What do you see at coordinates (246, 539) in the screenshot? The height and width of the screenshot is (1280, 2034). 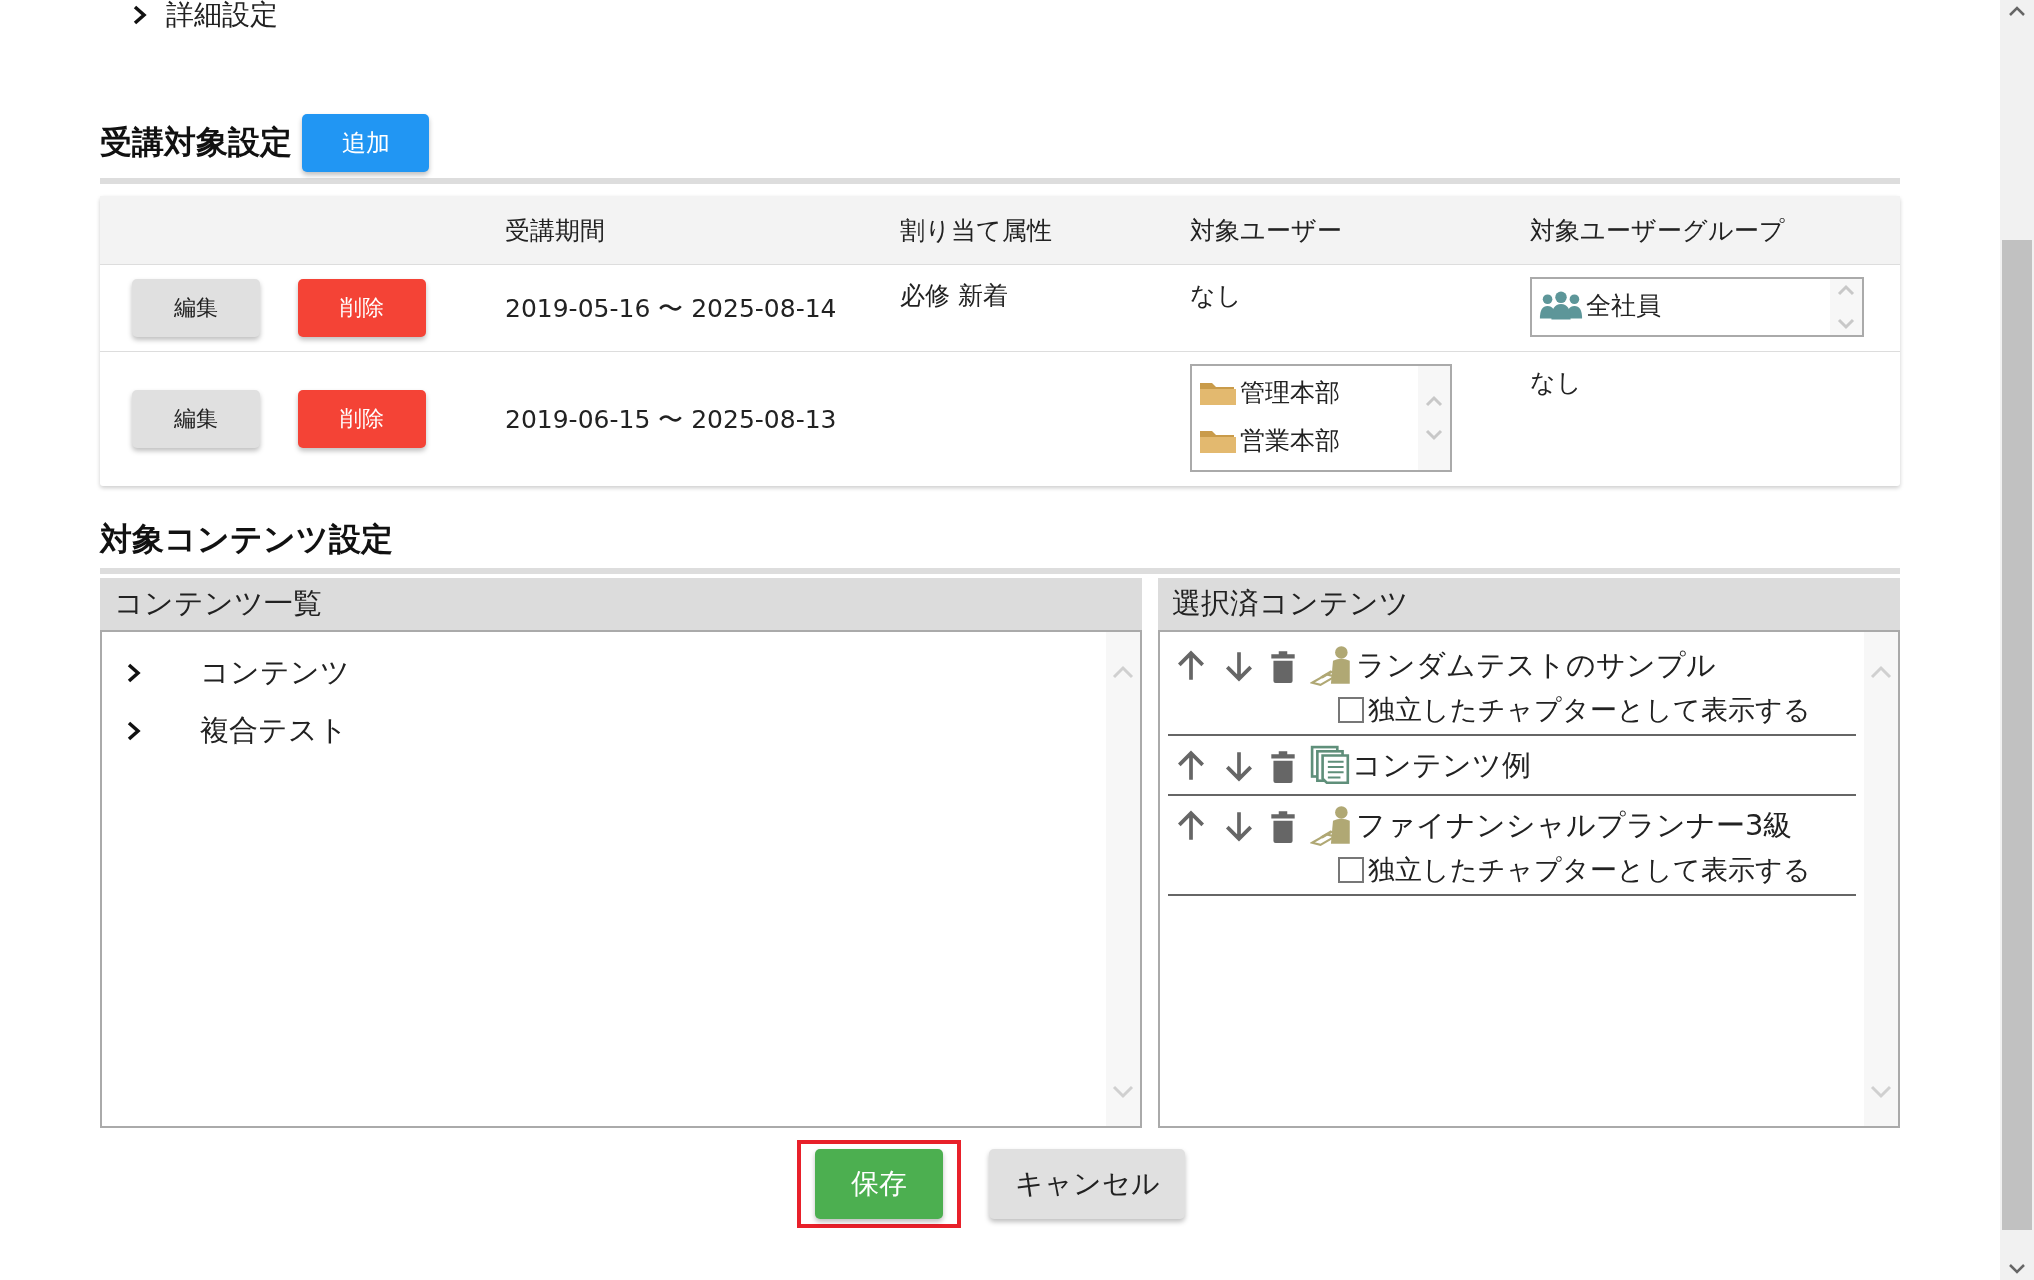 I see `section-title: 対象コンテンツ設定` at bounding box center [246, 539].